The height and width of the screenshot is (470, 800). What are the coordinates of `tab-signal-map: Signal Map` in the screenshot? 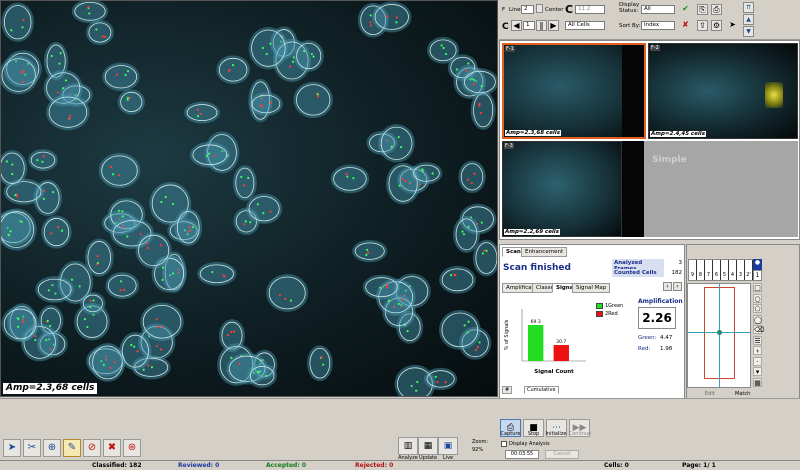 It's located at (591, 288).